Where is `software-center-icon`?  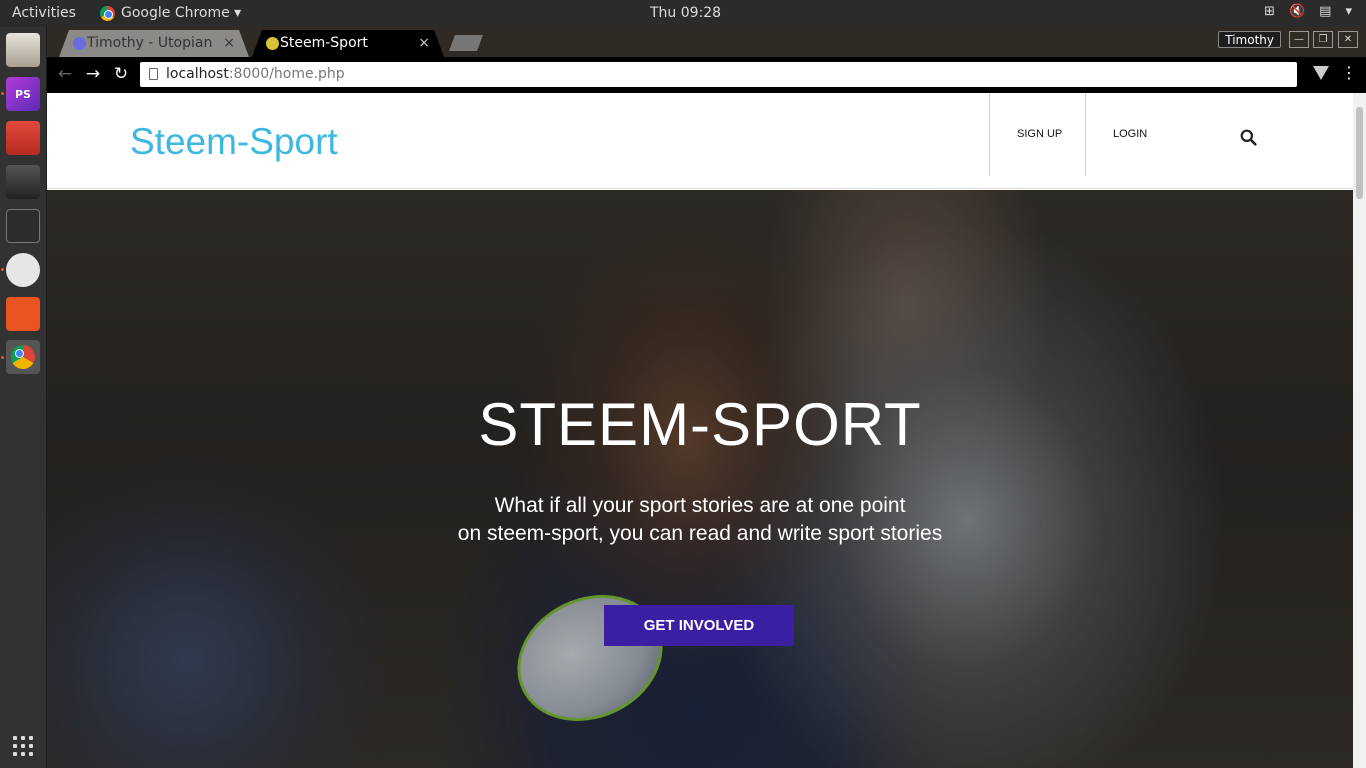 software-center-icon is located at coordinates (23, 314).